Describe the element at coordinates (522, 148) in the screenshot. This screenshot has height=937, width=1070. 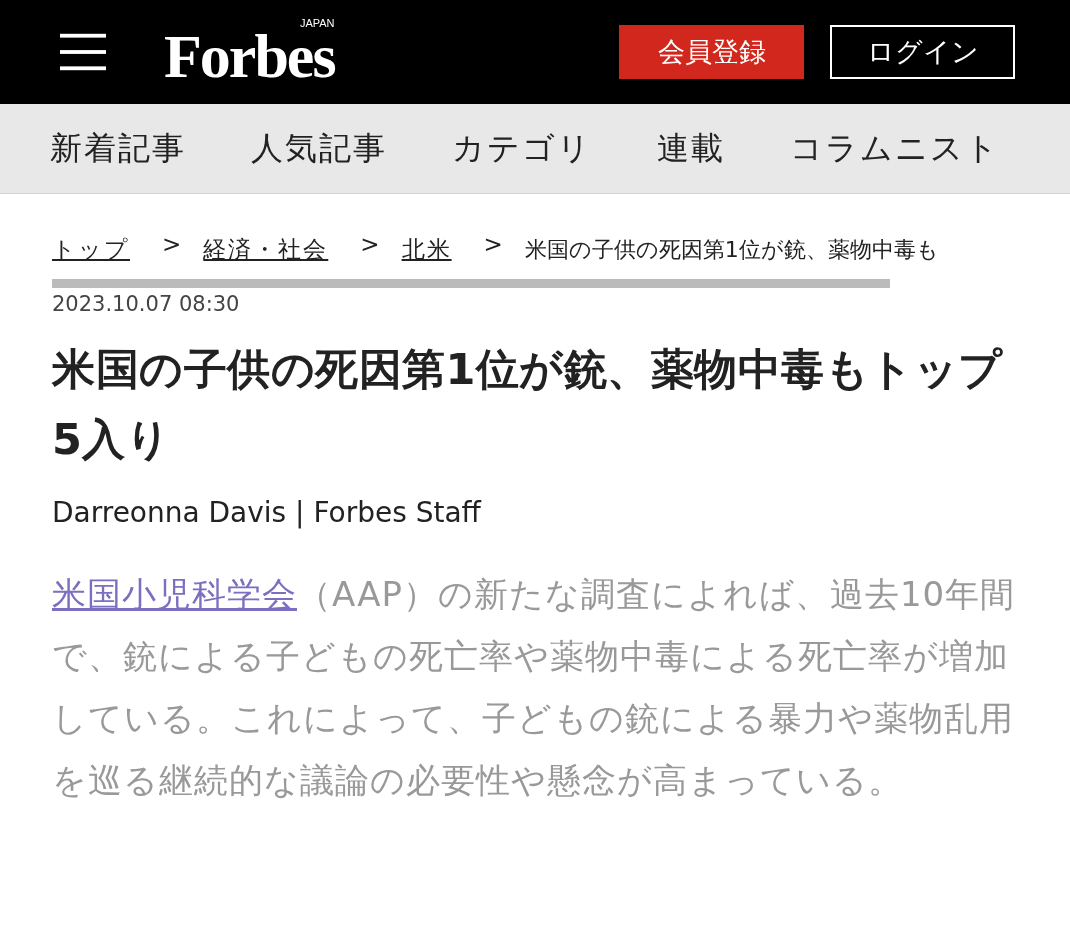
I see `nav-link: カテゴリ` at that location.